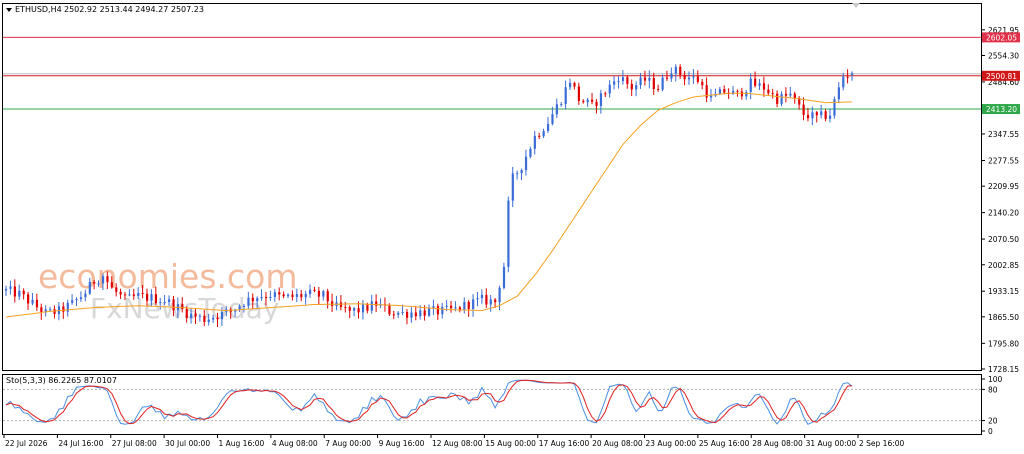 This screenshot has height=454, width=1024. What do you see at coordinates (617, 443) in the screenshot?
I see `time-tick-label: 20 Aug 08:00` at bounding box center [617, 443].